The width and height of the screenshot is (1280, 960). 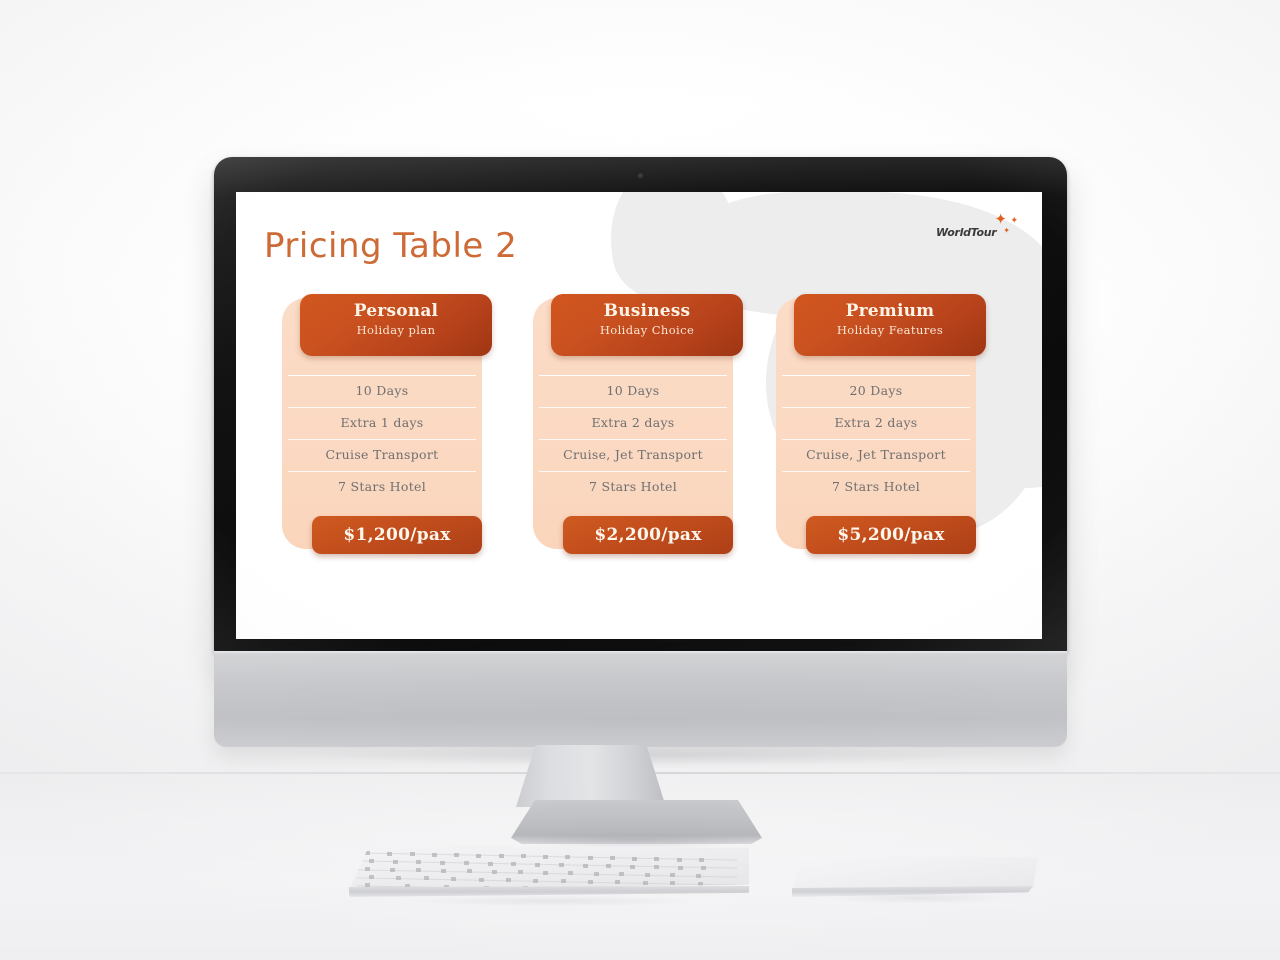 I want to click on card-header-business: Business Holiday Choice, so click(x=647, y=325).